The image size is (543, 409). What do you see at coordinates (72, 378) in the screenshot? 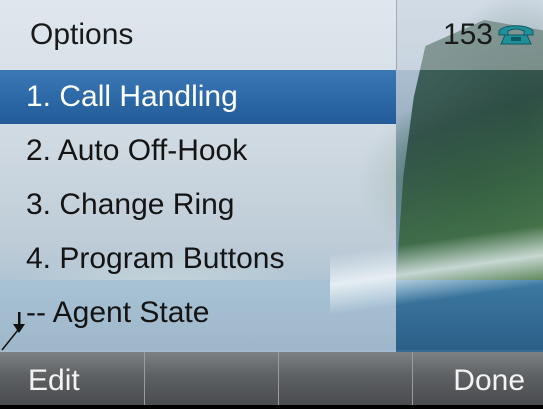
I see `edit-softkey: Edit` at bounding box center [72, 378].